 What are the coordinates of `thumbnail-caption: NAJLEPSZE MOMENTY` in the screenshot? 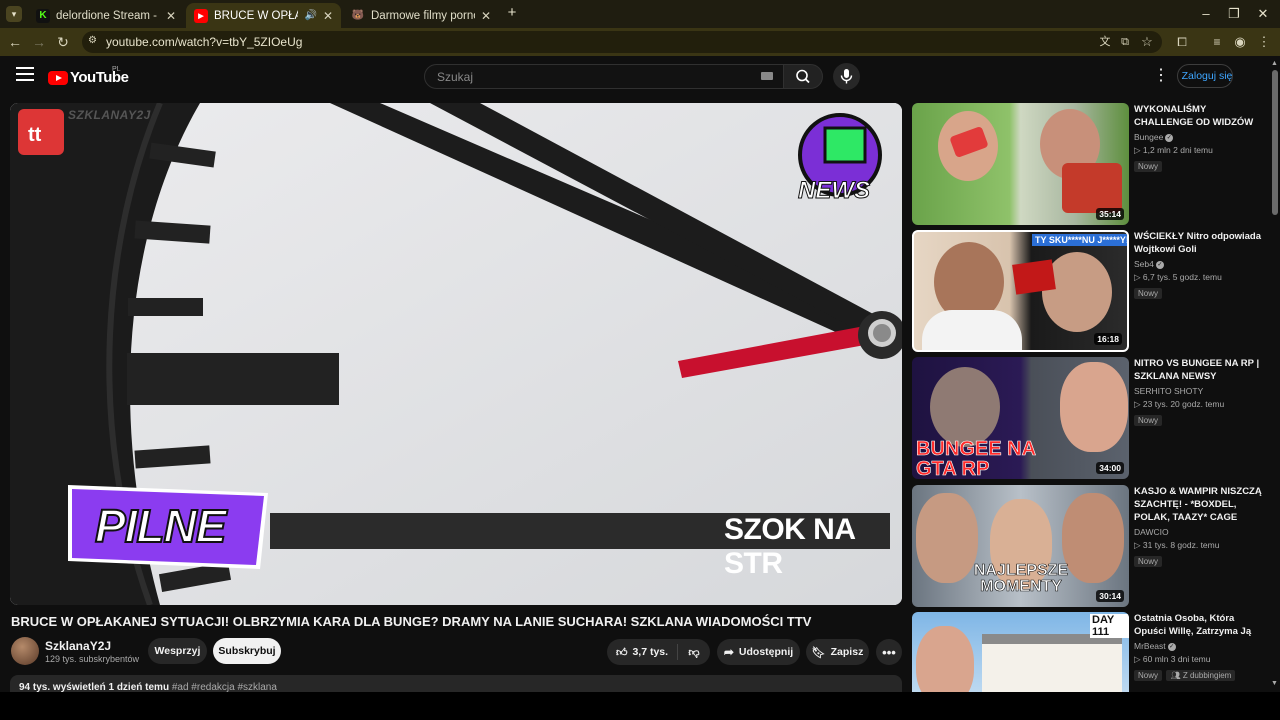 It's located at (1021, 578).